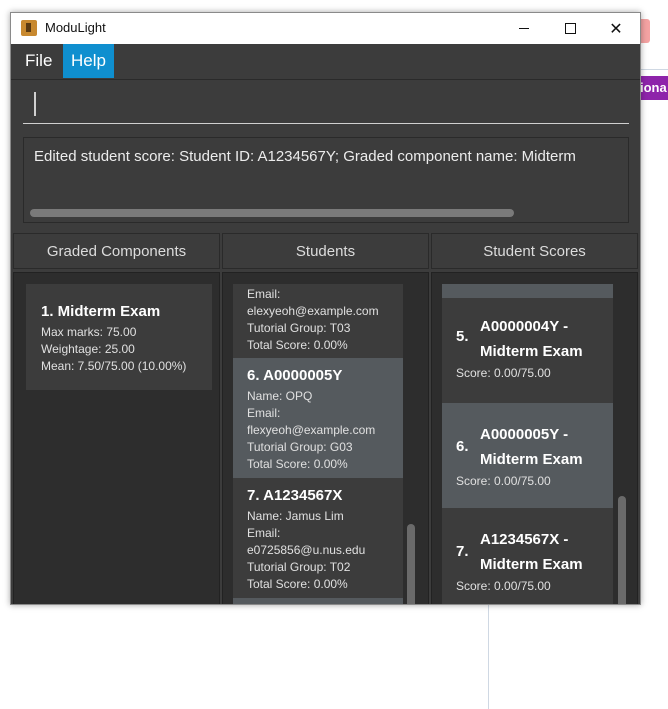 This screenshot has height=709, width=668. I want to click on menu-bar: File Help, so click(325, 62).